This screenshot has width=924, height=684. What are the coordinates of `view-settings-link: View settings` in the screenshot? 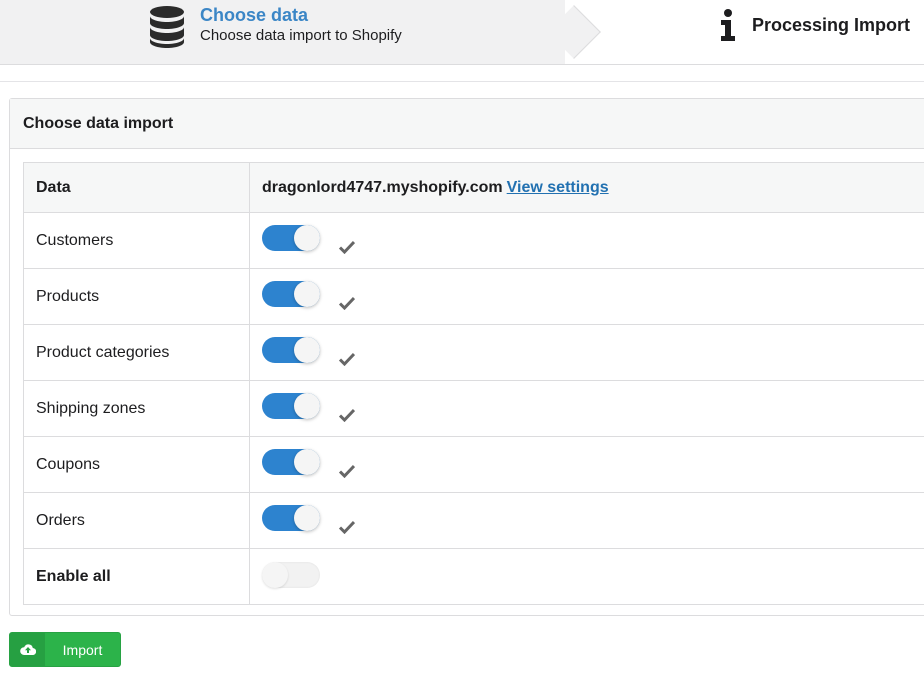 It's located at (558, 187).